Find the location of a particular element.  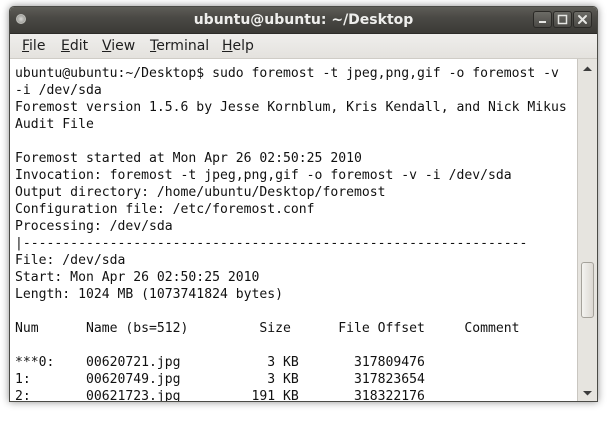

terminal-line: Audit File is located at coordinates (54, 124).